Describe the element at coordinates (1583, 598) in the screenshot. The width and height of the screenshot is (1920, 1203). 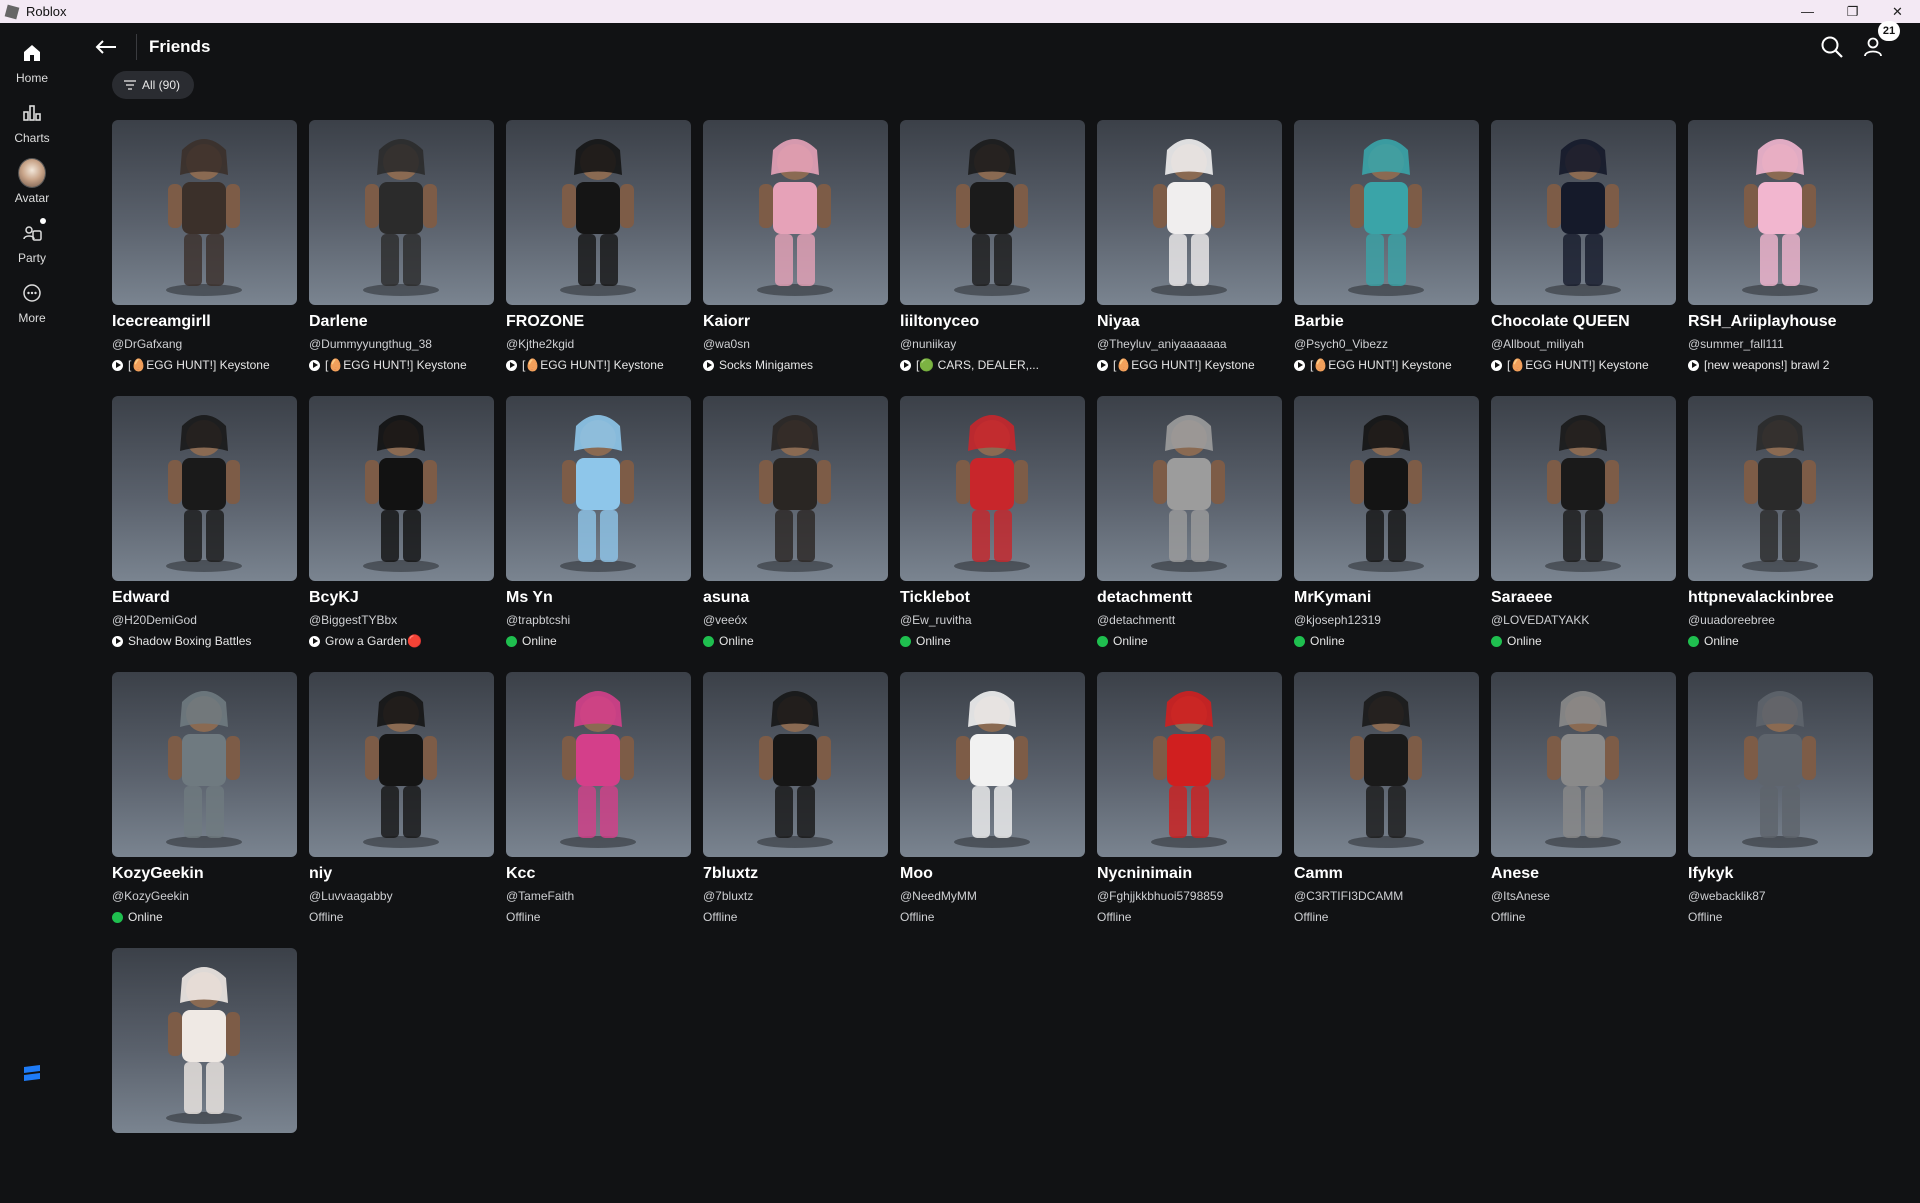
I see `friend-display-name: Saraeee` at that location.